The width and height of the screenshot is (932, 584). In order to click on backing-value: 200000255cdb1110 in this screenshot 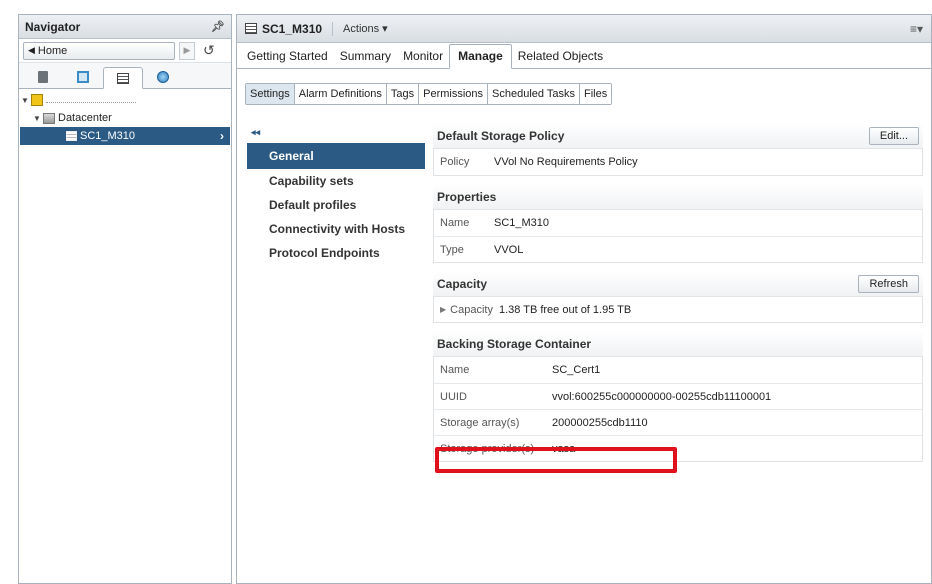, I will do `click(600, 422)`.